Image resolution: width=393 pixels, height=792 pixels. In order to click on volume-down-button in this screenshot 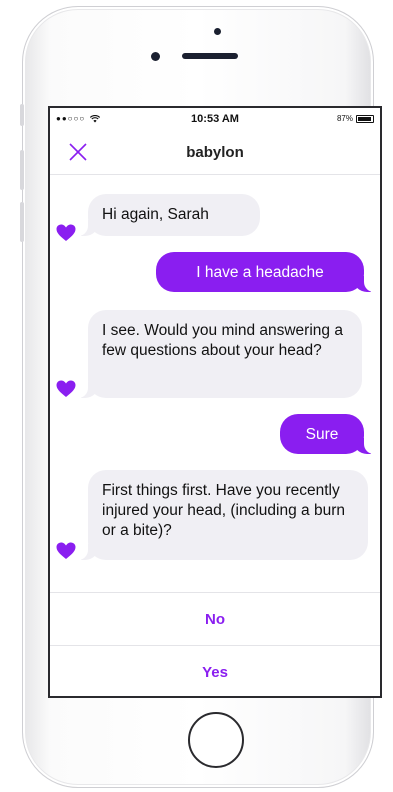, I will do `click(22, 222)`.